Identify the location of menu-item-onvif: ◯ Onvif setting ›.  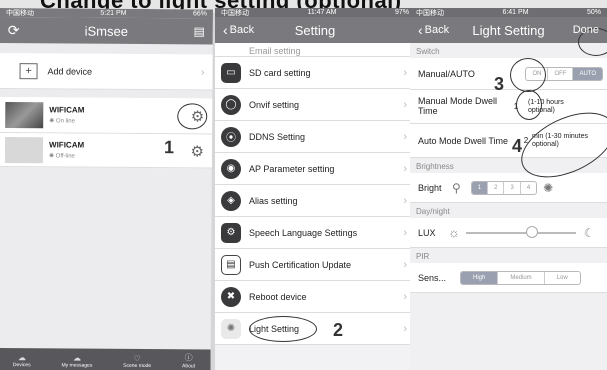
(315, 105).